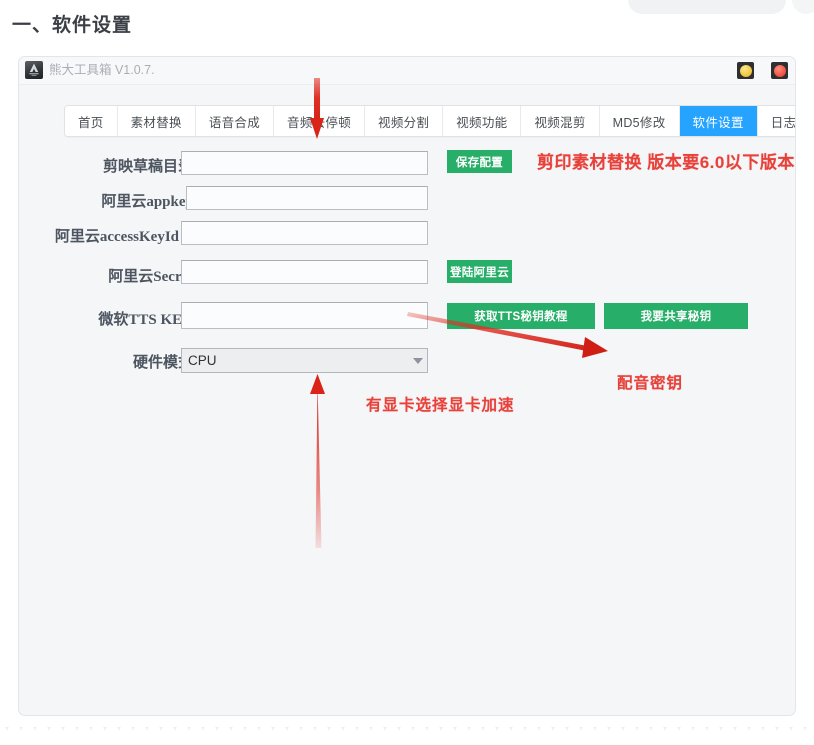  I want to click on annotation-gpu-note: 有显卡选择显卡加速, so click(440, 405).